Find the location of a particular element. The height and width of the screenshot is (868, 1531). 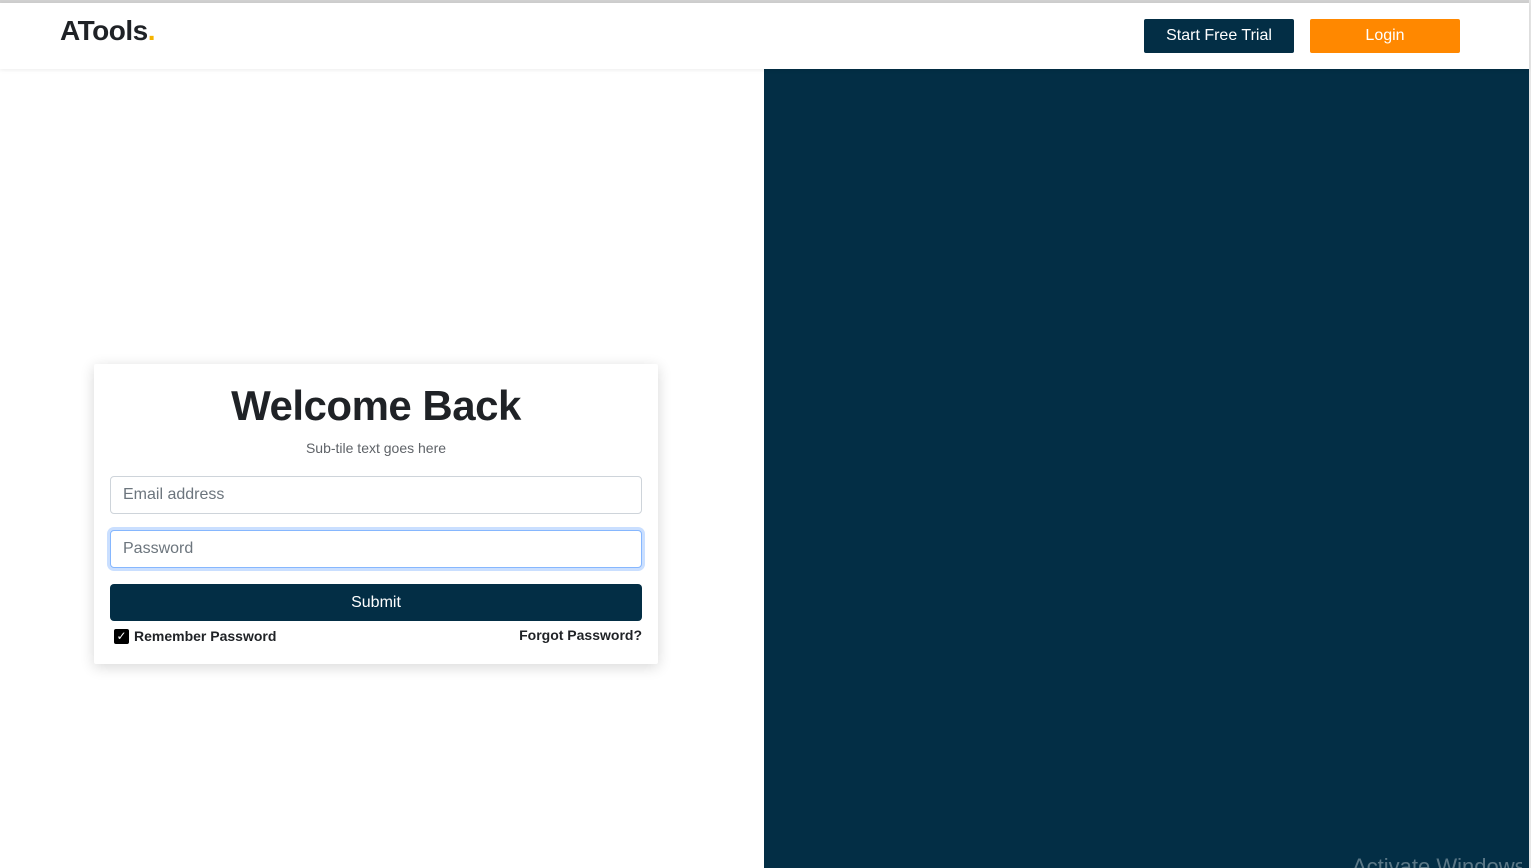

remember-password-checkbox: ✓ is located at coordinates (121, 636).